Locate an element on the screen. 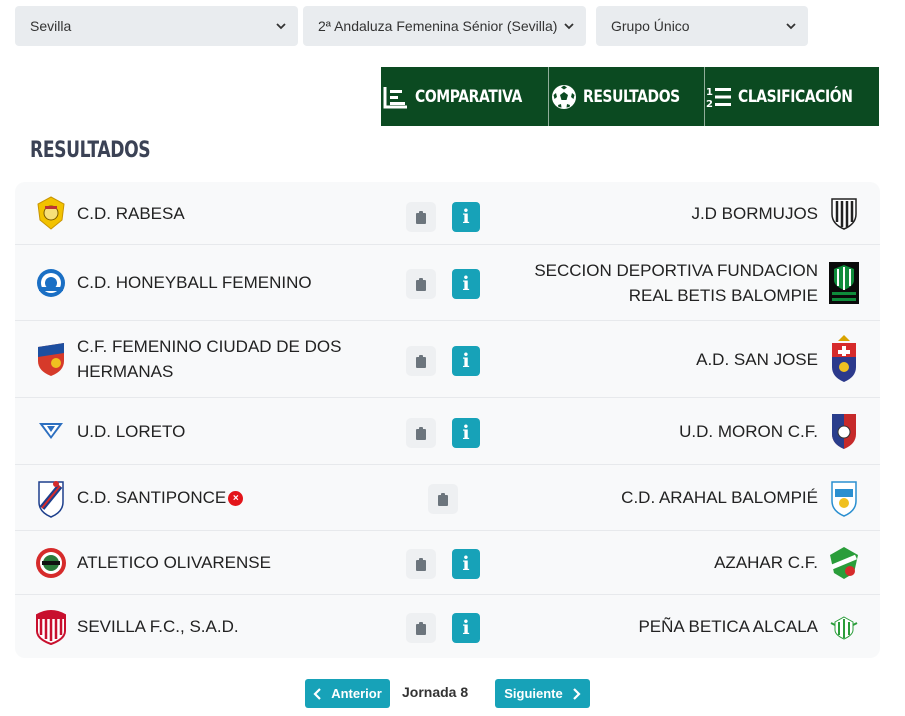  away-team: J.D BORMUJOS is located at coordinates (680, 213).